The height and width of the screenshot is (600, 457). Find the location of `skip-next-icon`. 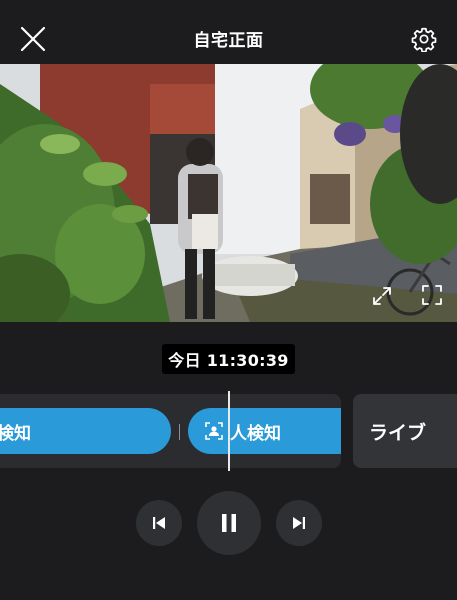

skip-next-icon is located at coordinates (299, 523).